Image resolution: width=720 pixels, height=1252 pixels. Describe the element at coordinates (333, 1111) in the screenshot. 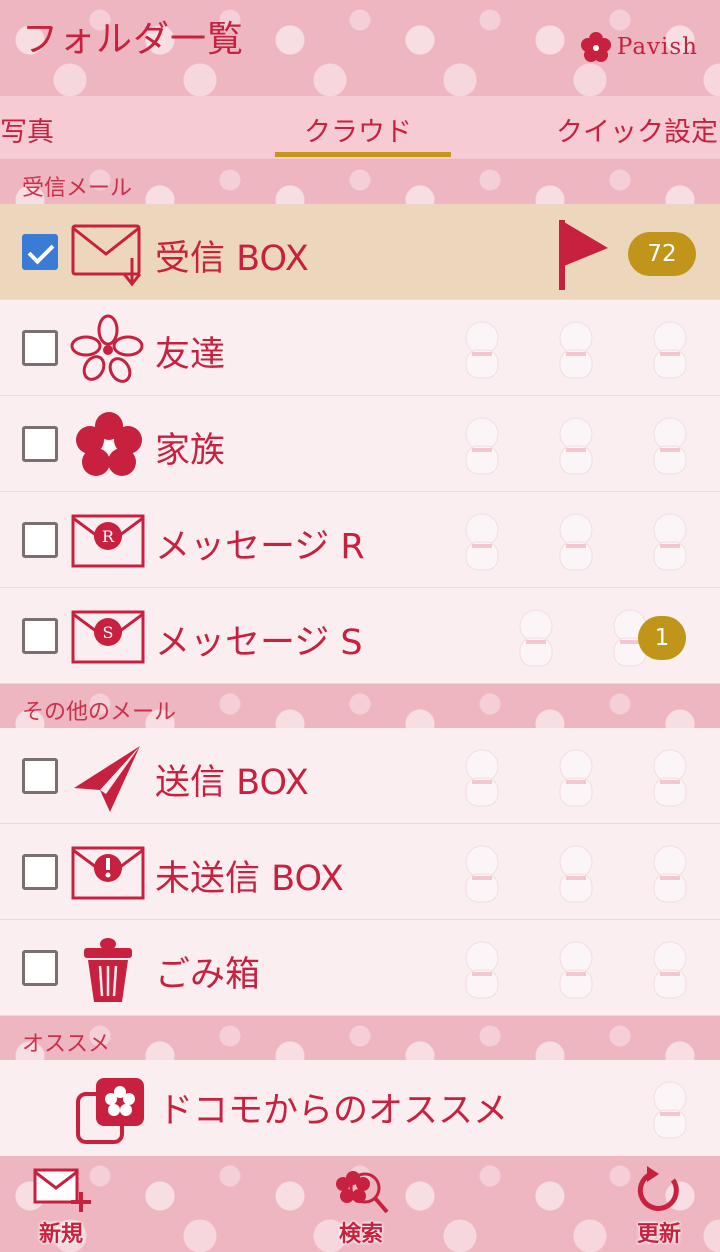

I see `recommend-name: ドコモからのオススメ` at that location.